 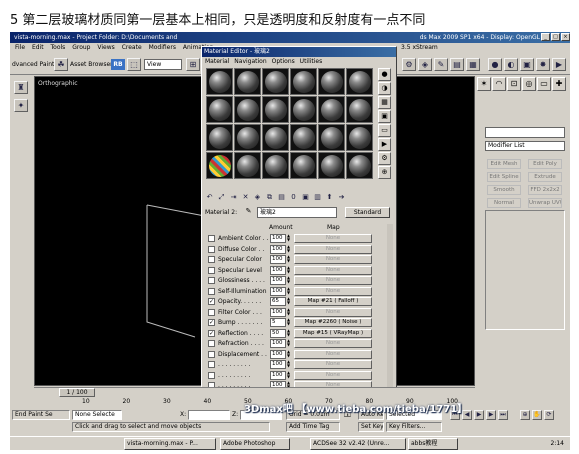 What do you see at coordinates (529, 84) in the screenshot?
I see `motion-tab-icon: ◎` at bounding box center [529, 84].